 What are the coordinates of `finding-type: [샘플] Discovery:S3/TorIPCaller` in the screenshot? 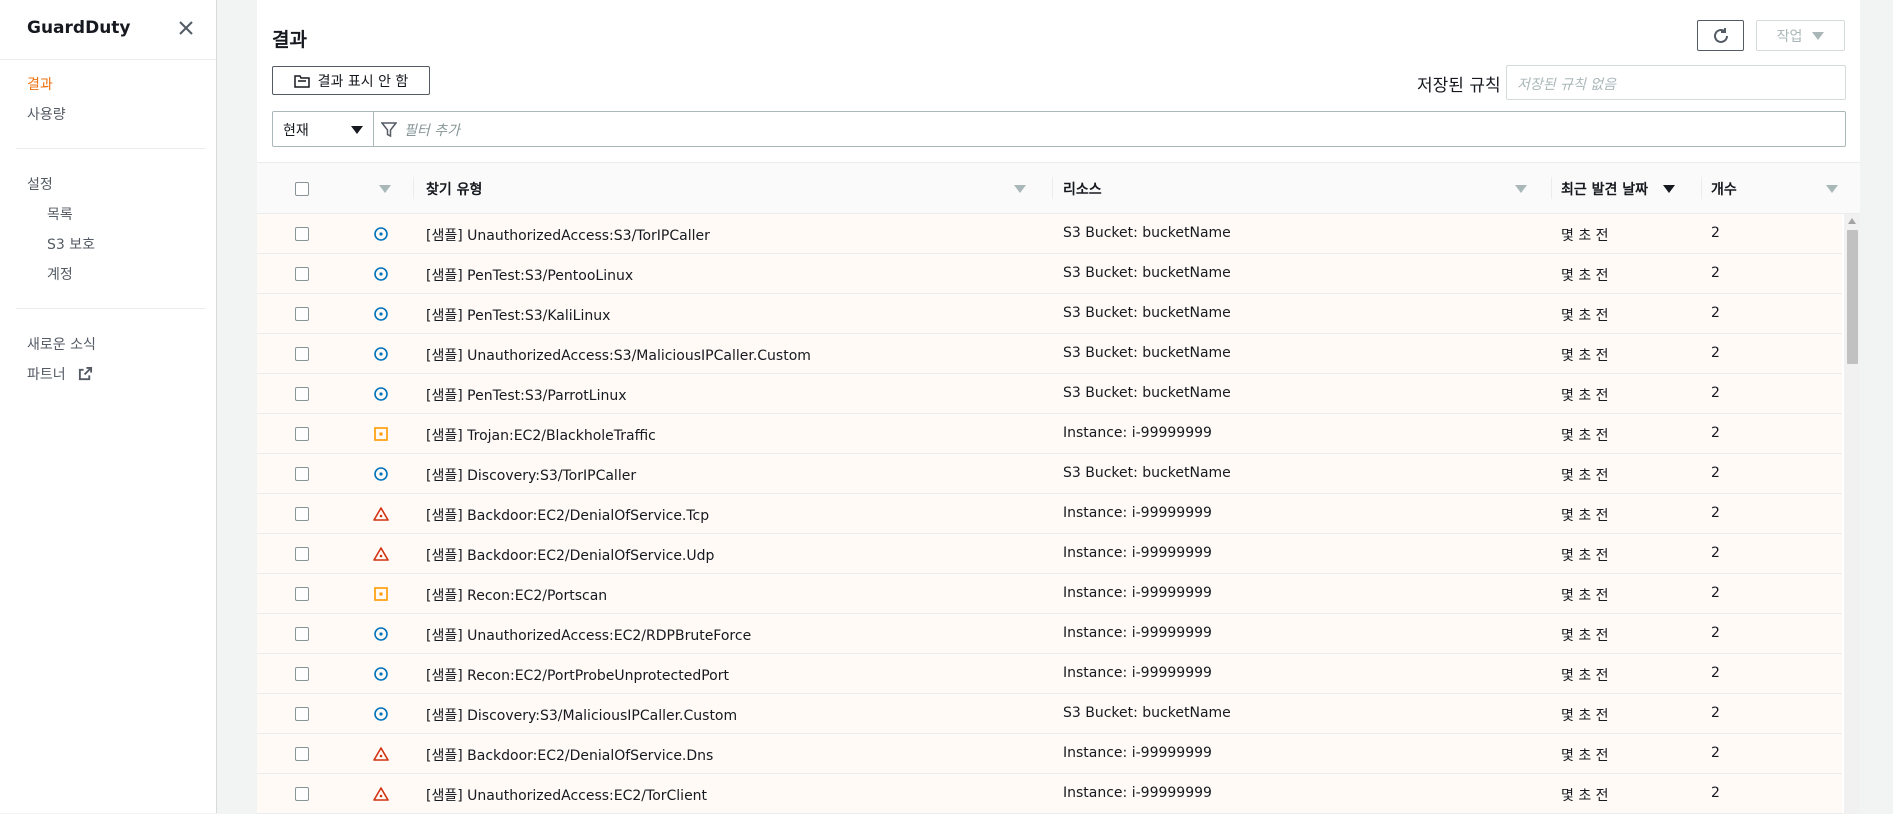 It's located at (531, 475).